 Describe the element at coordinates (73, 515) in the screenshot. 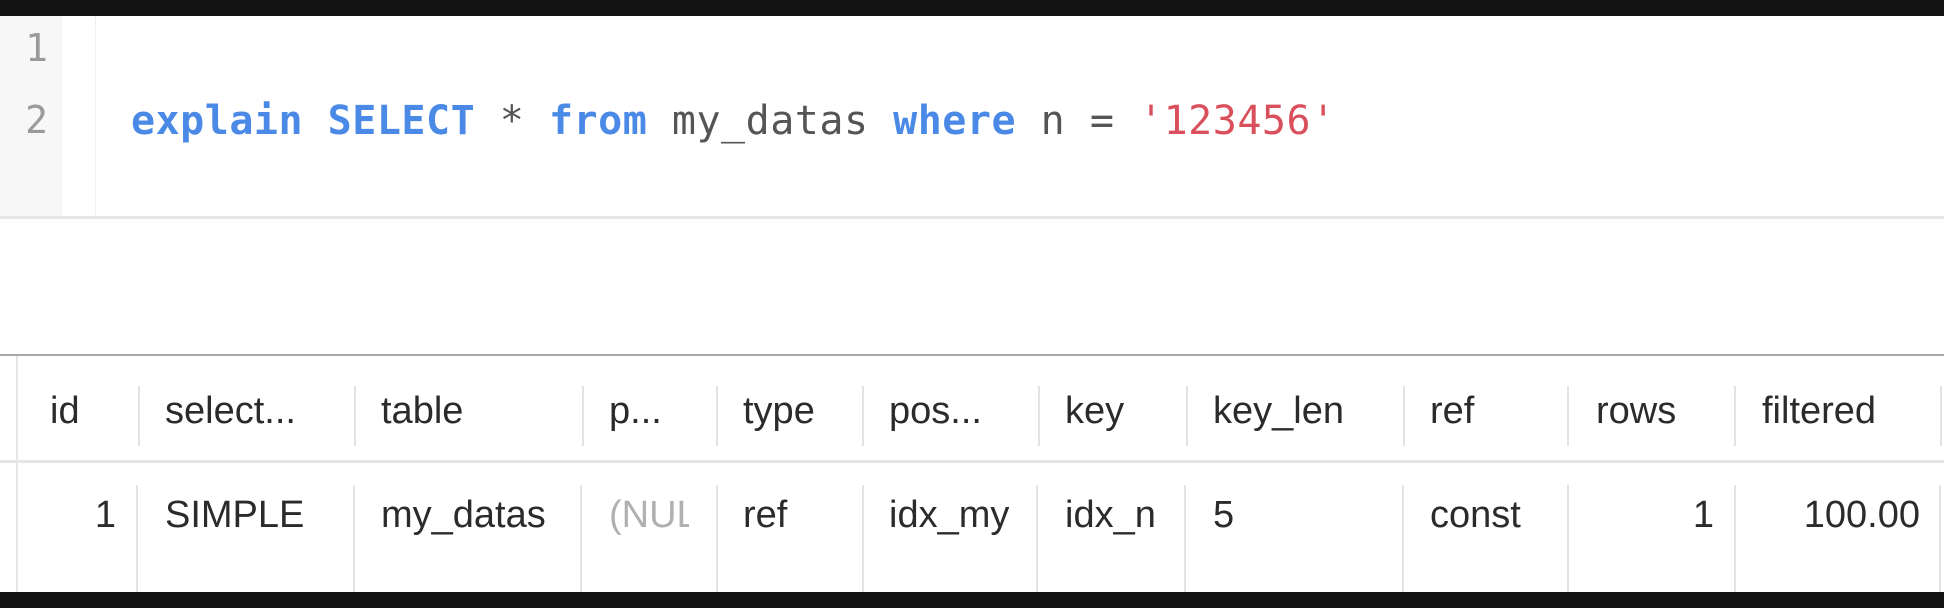

I see `cell-id: 1` at that location.